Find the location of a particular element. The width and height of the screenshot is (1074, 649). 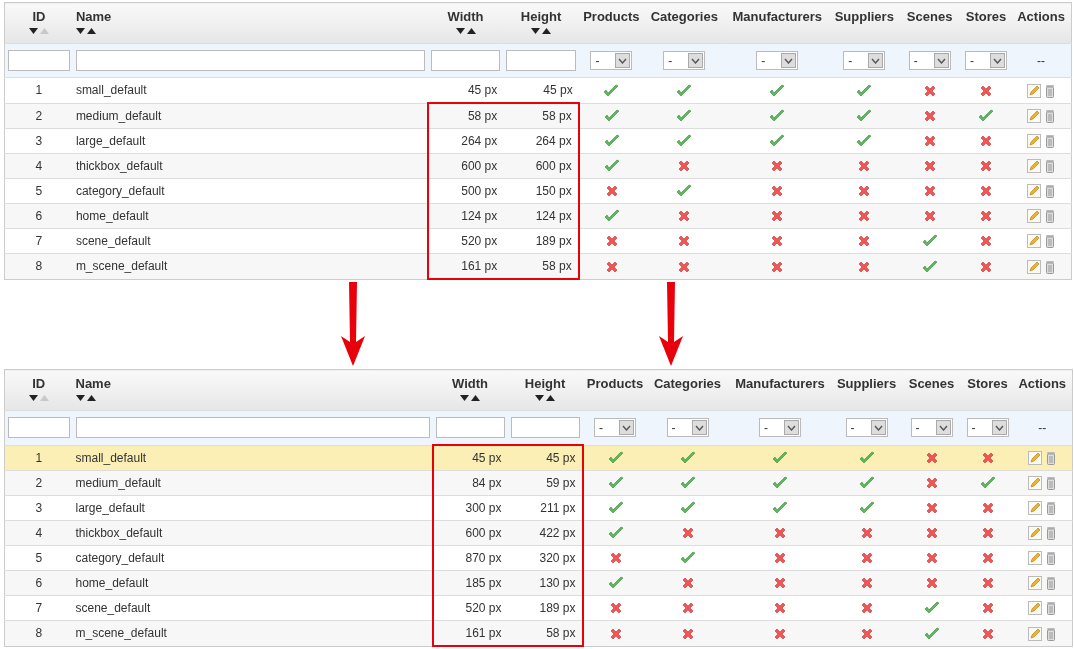

table-cell: home_default is located at coordinates (112, 216).